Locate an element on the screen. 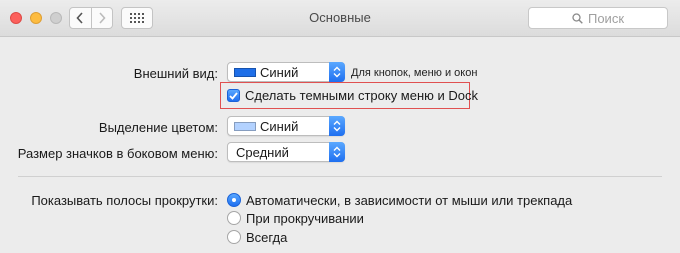  sidebar-icon-size-popup: Средний is located at coordinates (286, 152).